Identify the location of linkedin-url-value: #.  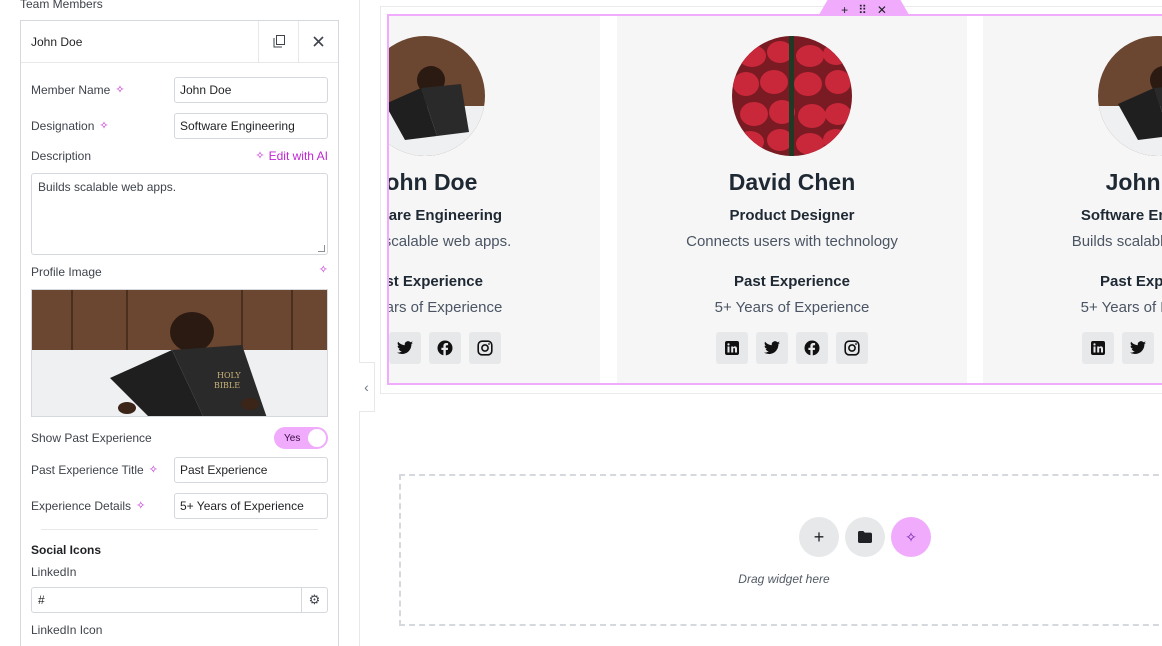
(166, 600).